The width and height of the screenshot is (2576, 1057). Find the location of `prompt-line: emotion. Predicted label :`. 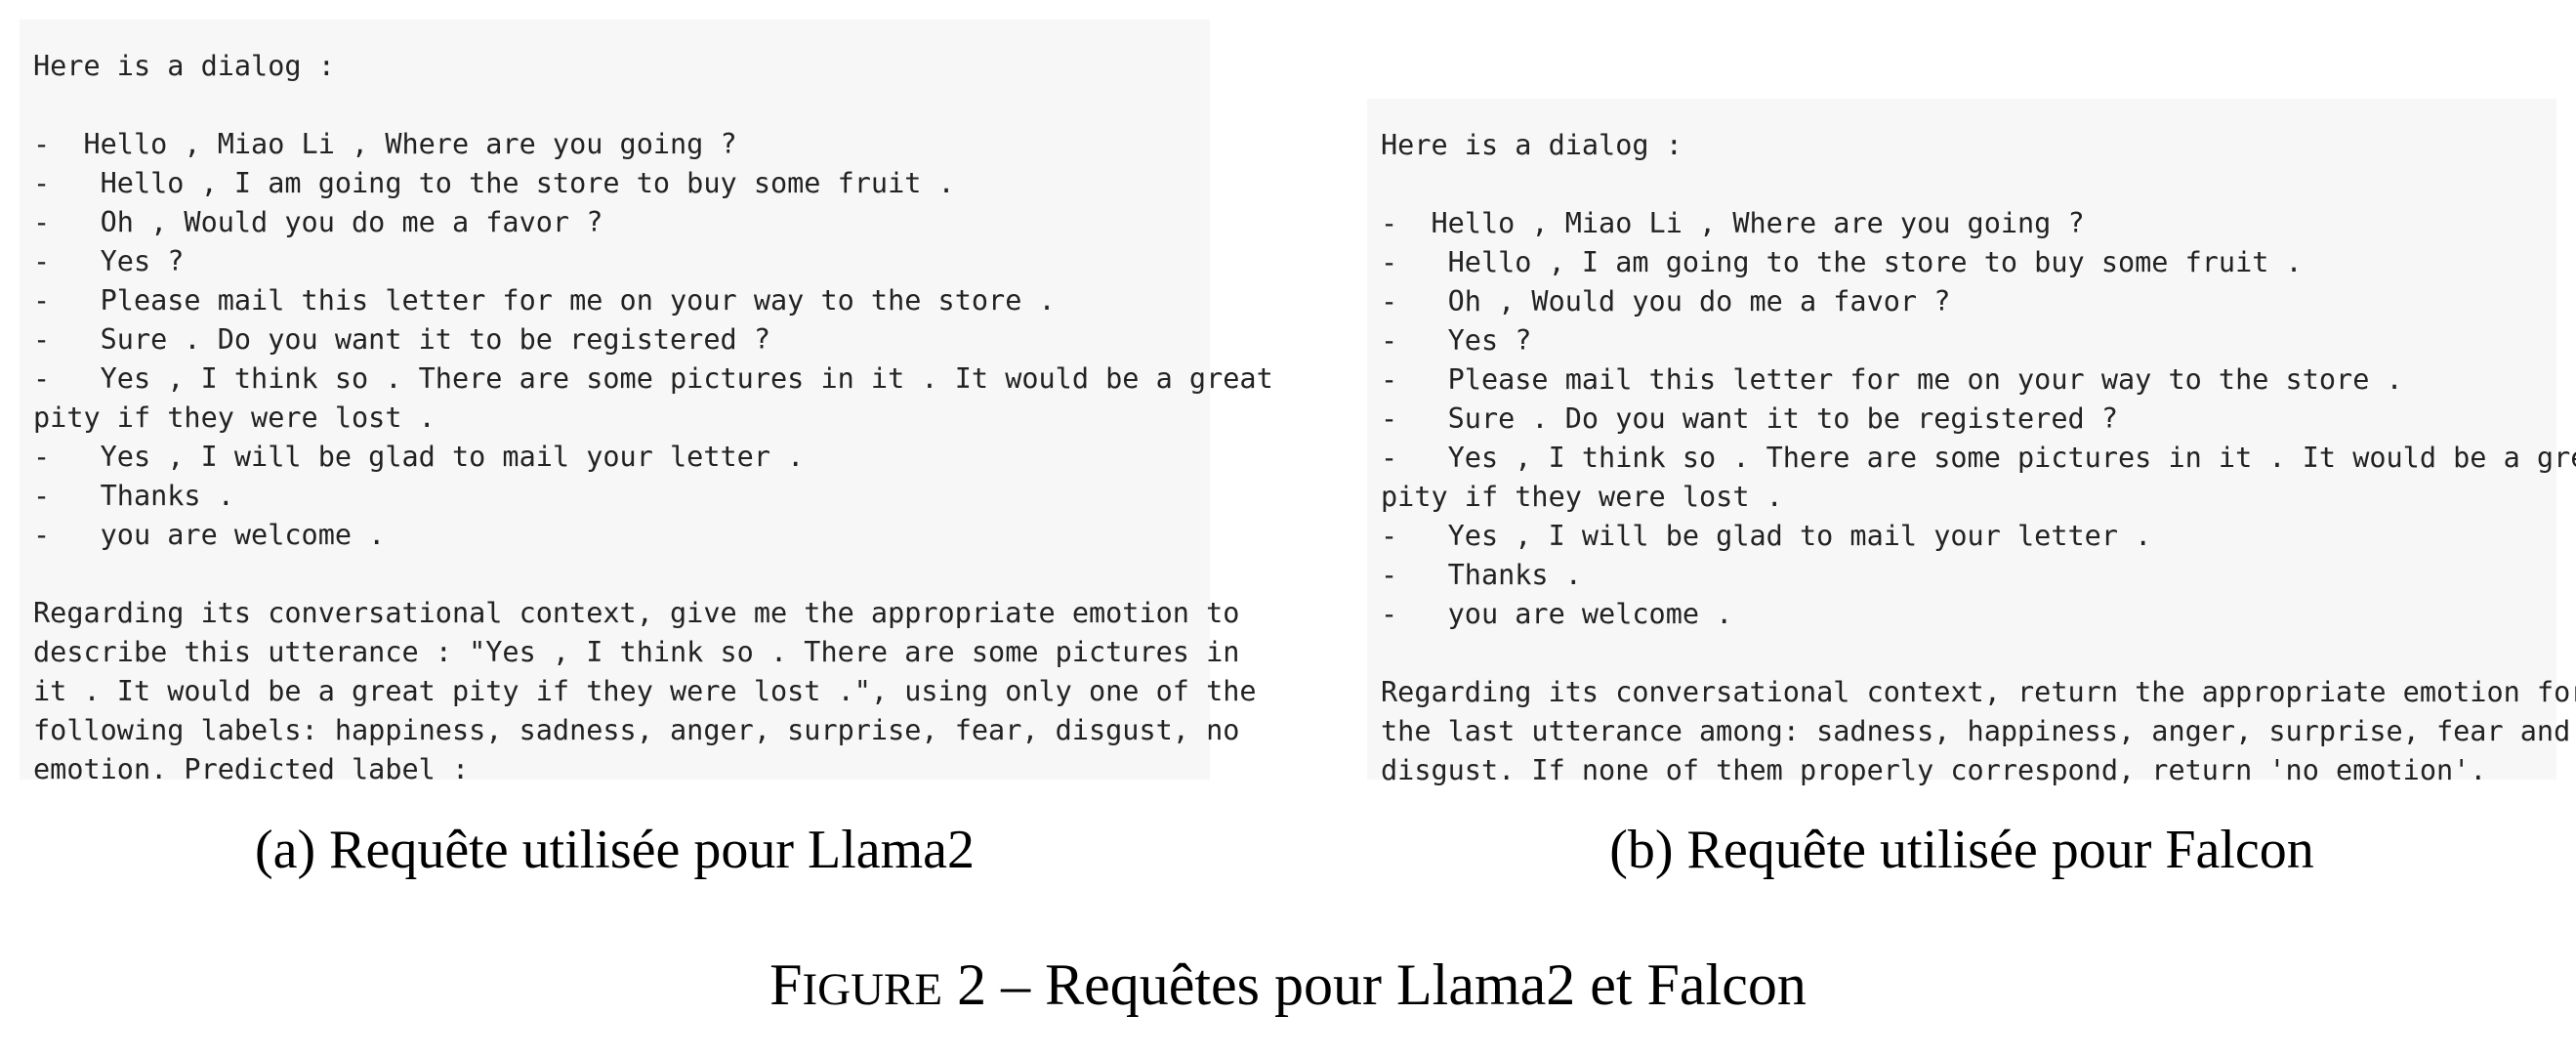

prompt-line: emotion. Predicted label : is located at coordinates (251, 769).